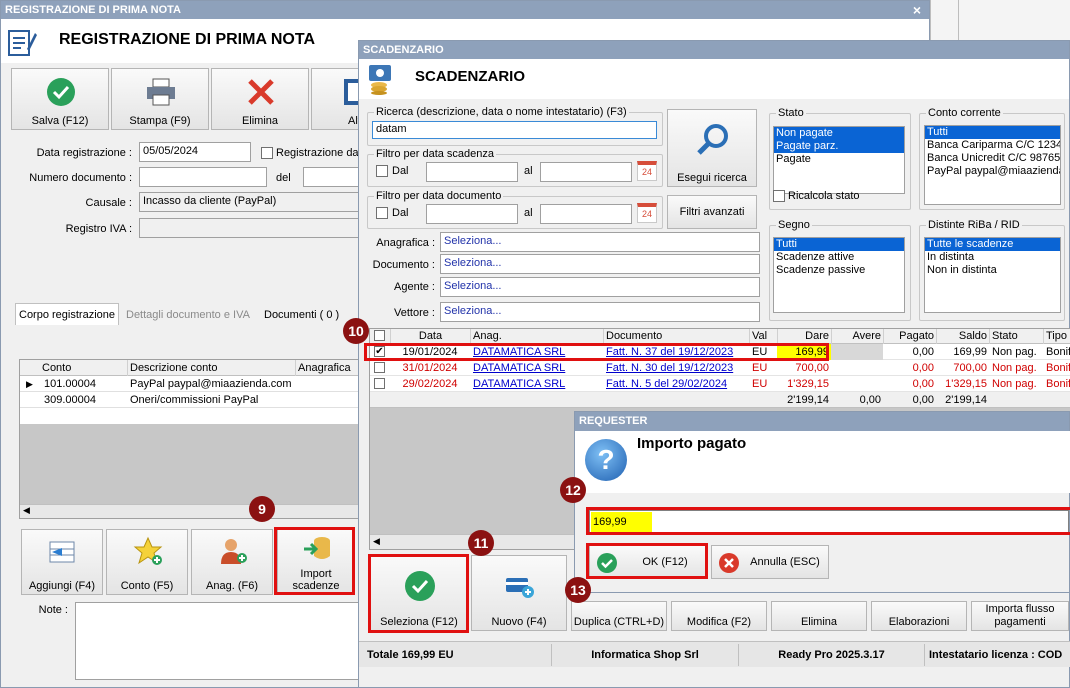 The width and height of the screenshot is (1070, 688). What do you see at coordinates (839, 133) in the screenshot?
I see `list-item: Non pagate` at bounding box center [839, 133].